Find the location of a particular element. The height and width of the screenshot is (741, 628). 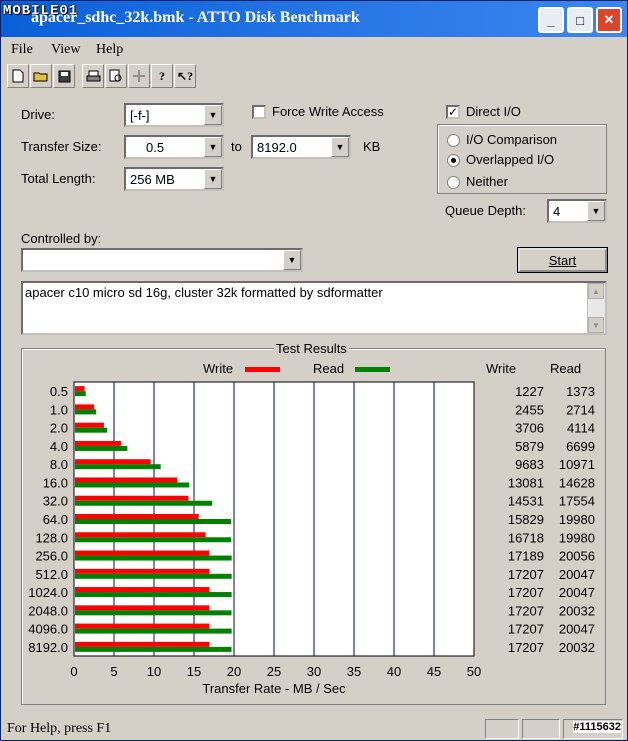

maximize-button: □ is located at coordinates (580, 20).